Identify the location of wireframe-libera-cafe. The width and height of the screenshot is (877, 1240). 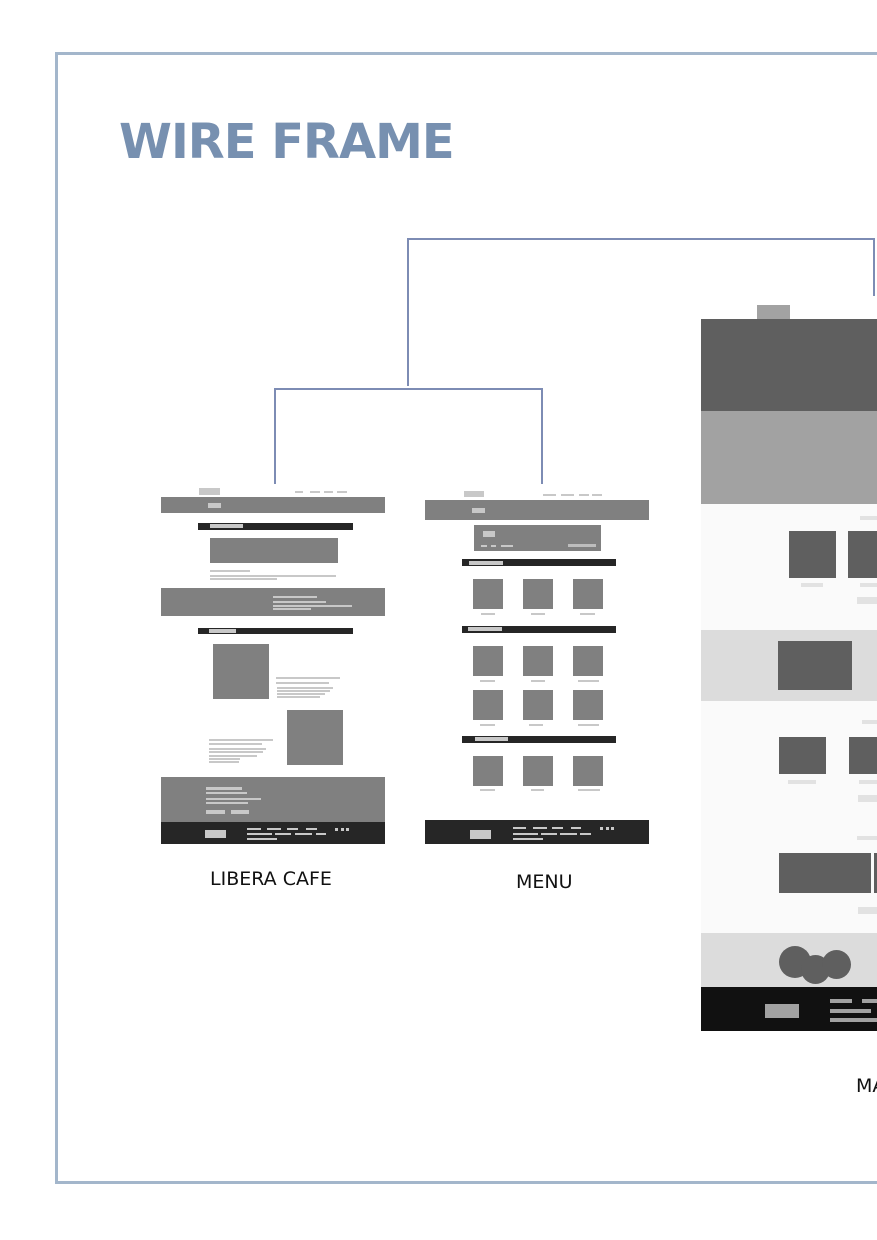
(273, 665).